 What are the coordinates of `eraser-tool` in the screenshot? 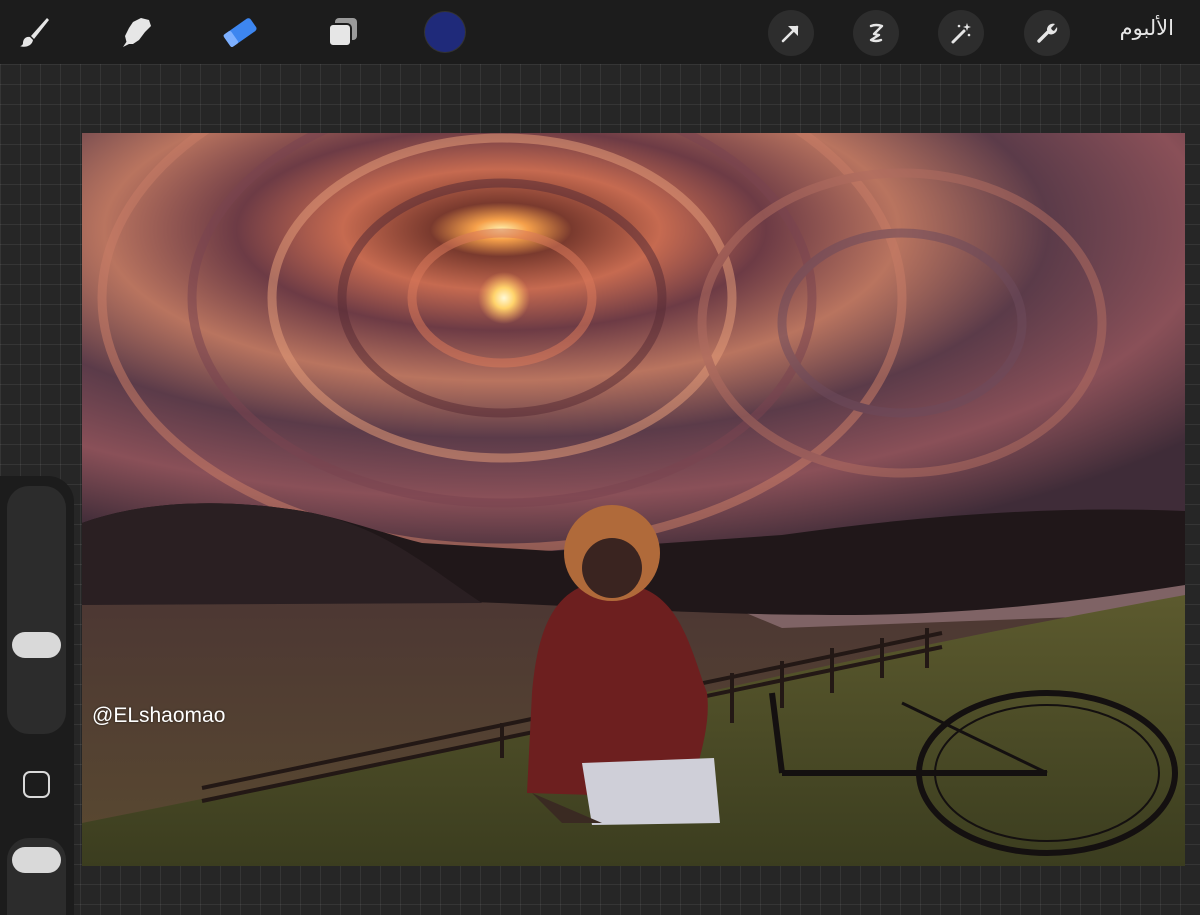 It's located at (240, 32).